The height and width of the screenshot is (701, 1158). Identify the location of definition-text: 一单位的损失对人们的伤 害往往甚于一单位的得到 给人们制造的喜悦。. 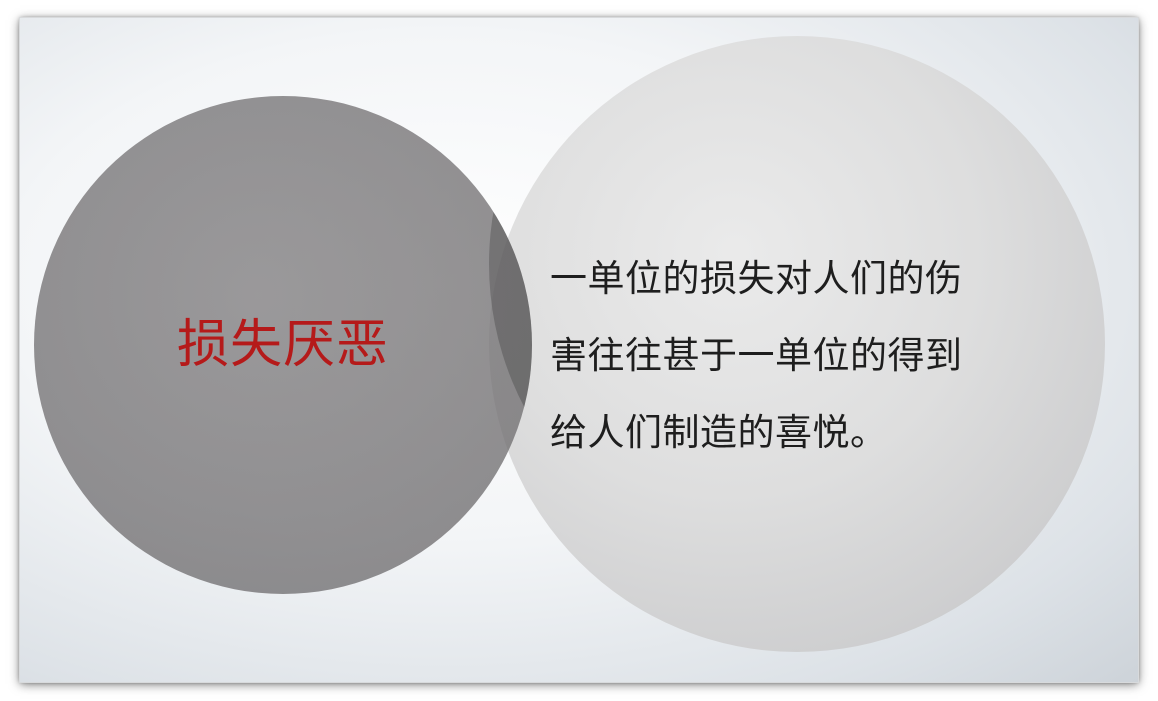
(800, 355).